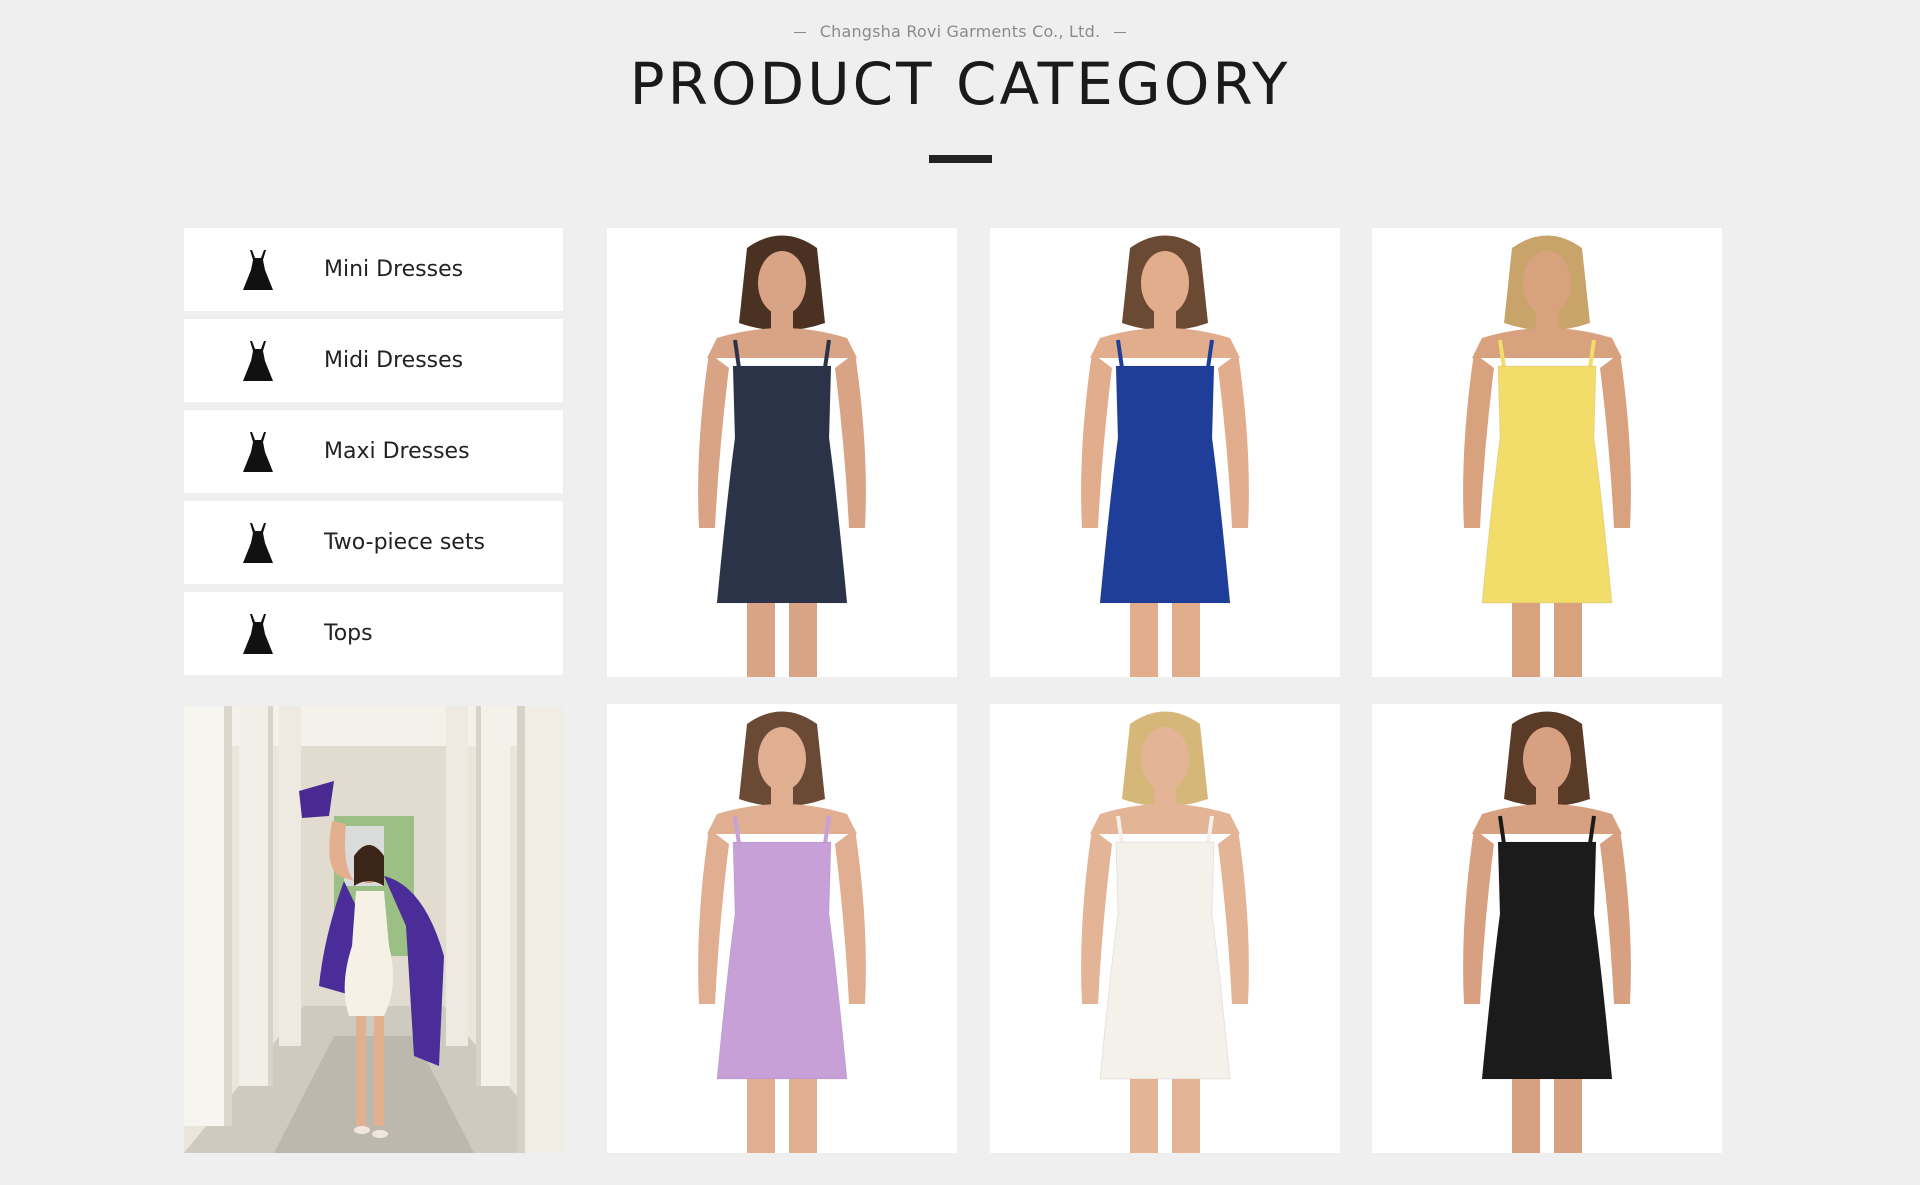 The image size is (1920, 1185). What do you see at coordinates (348, 633) in the screenshot?
I see `category-label: Tops` at bounding box center [348, 633].